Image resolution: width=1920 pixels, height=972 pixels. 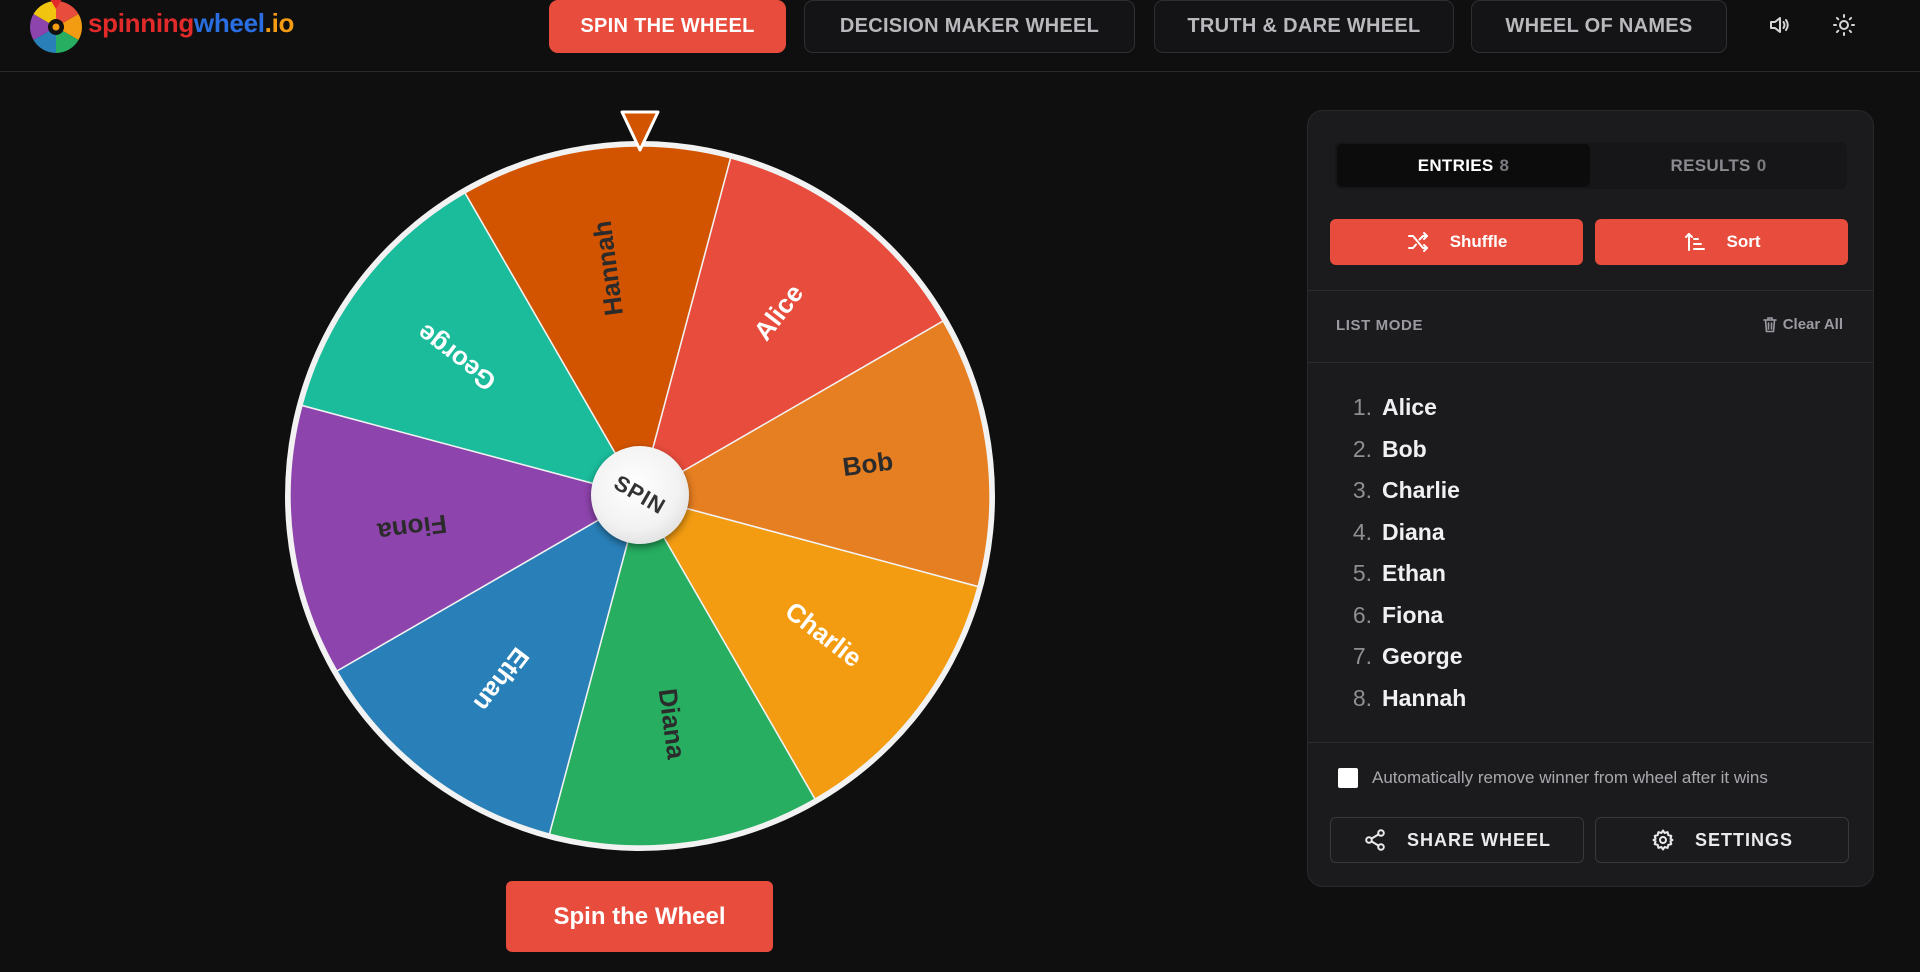 What do you see at coordinates (1348, 778) in the screenshot?
I see `auto-remove-checkbox` at bounding box center [1348, 778].